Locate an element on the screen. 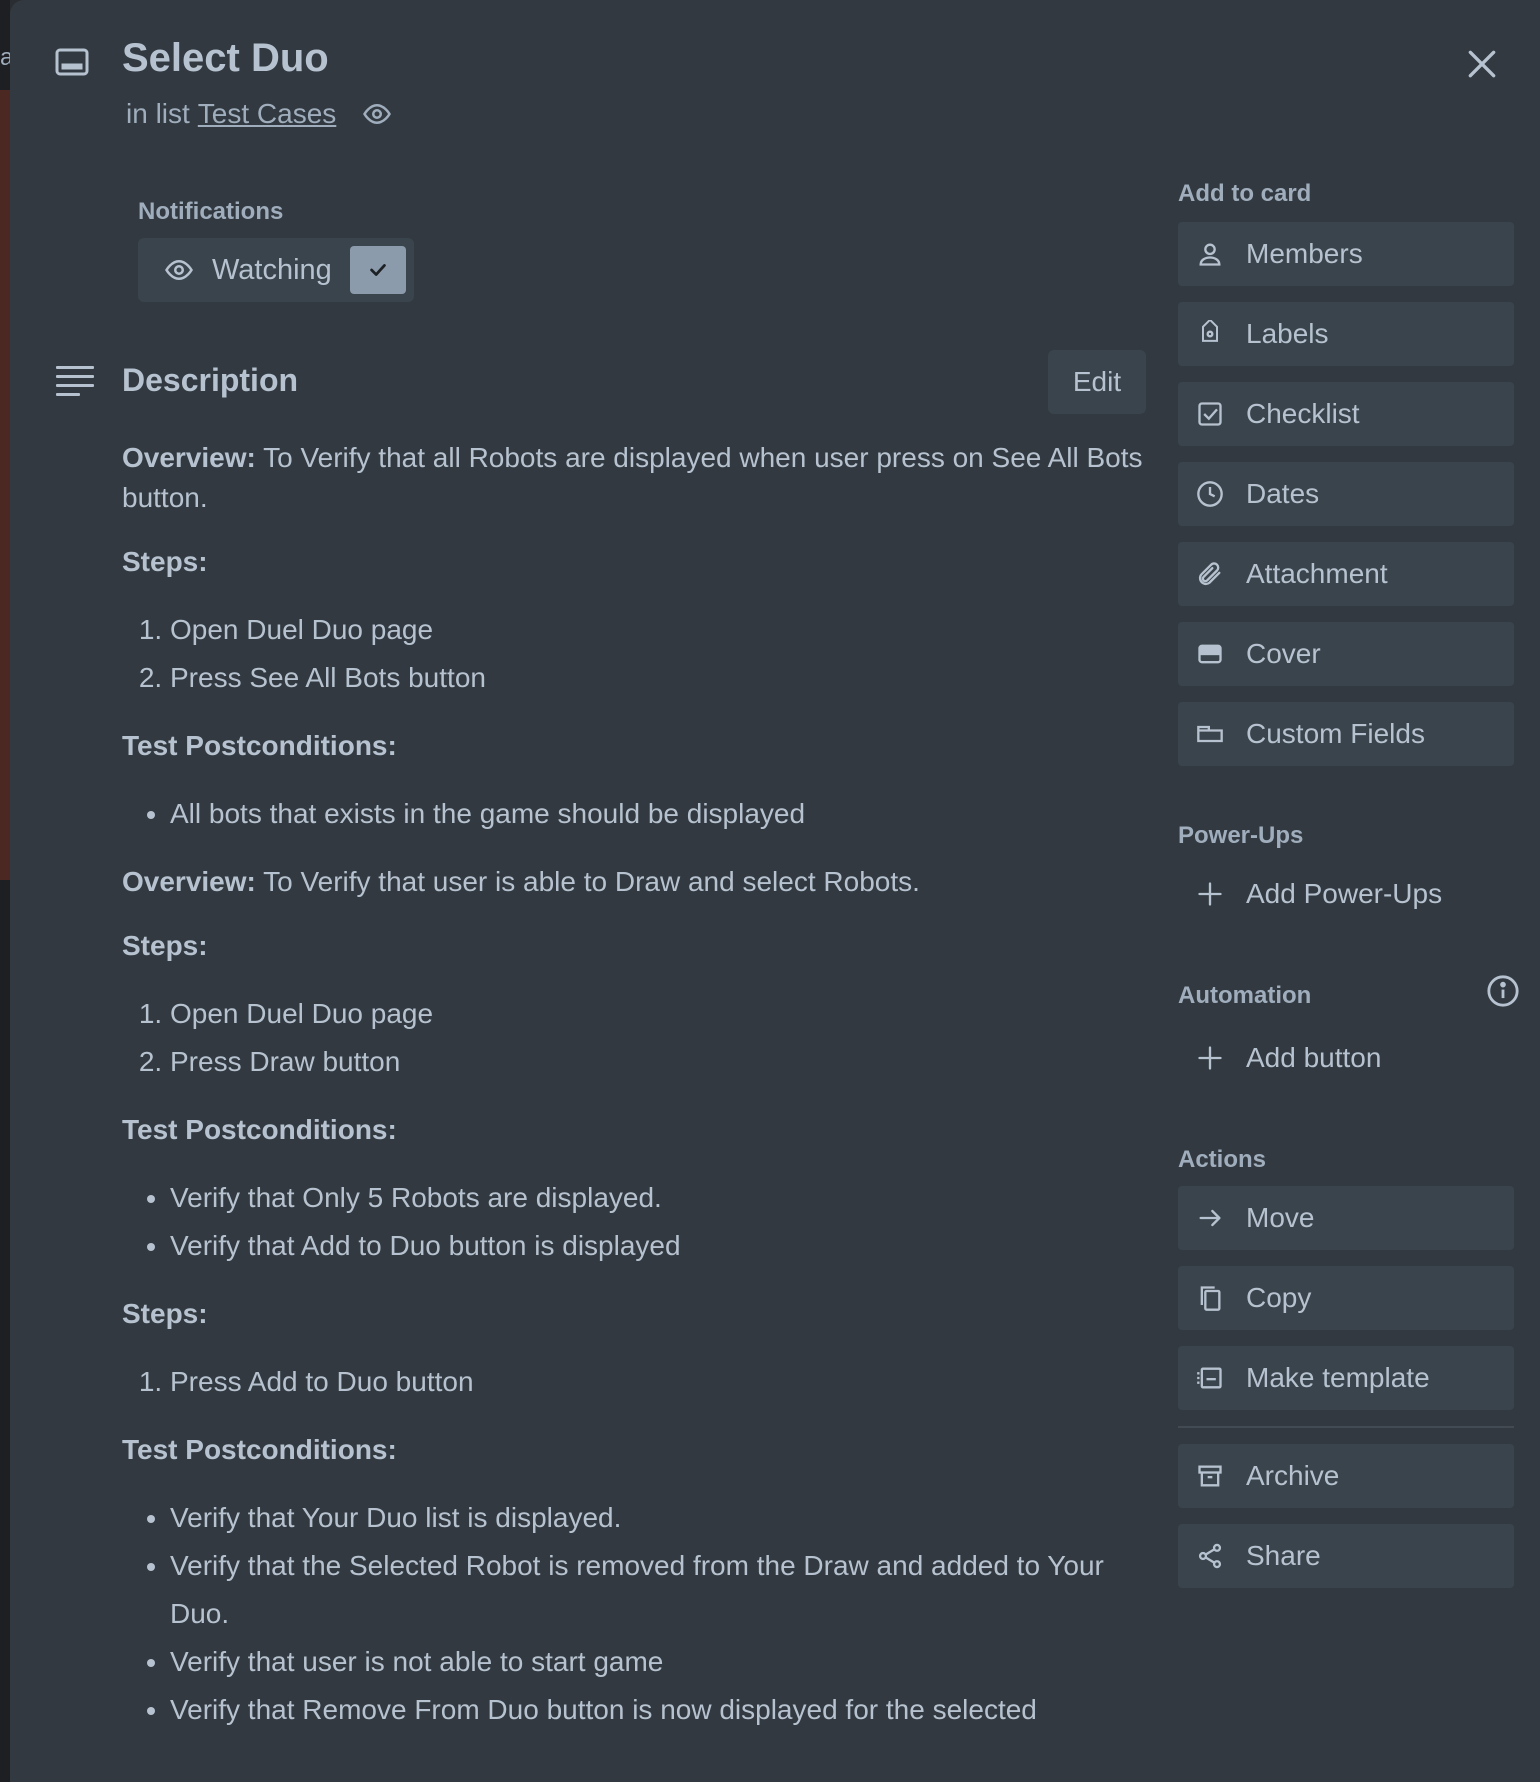  add-power-ups-label: Add Power-Ups is located at coordinates (1344, 893).